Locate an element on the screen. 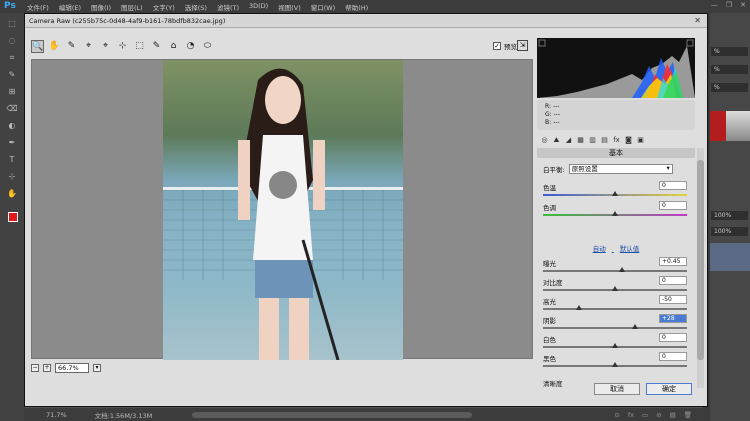 The image size is (750, 421). panel-tab-icon: ◙ is located at coordinates (628, 140).